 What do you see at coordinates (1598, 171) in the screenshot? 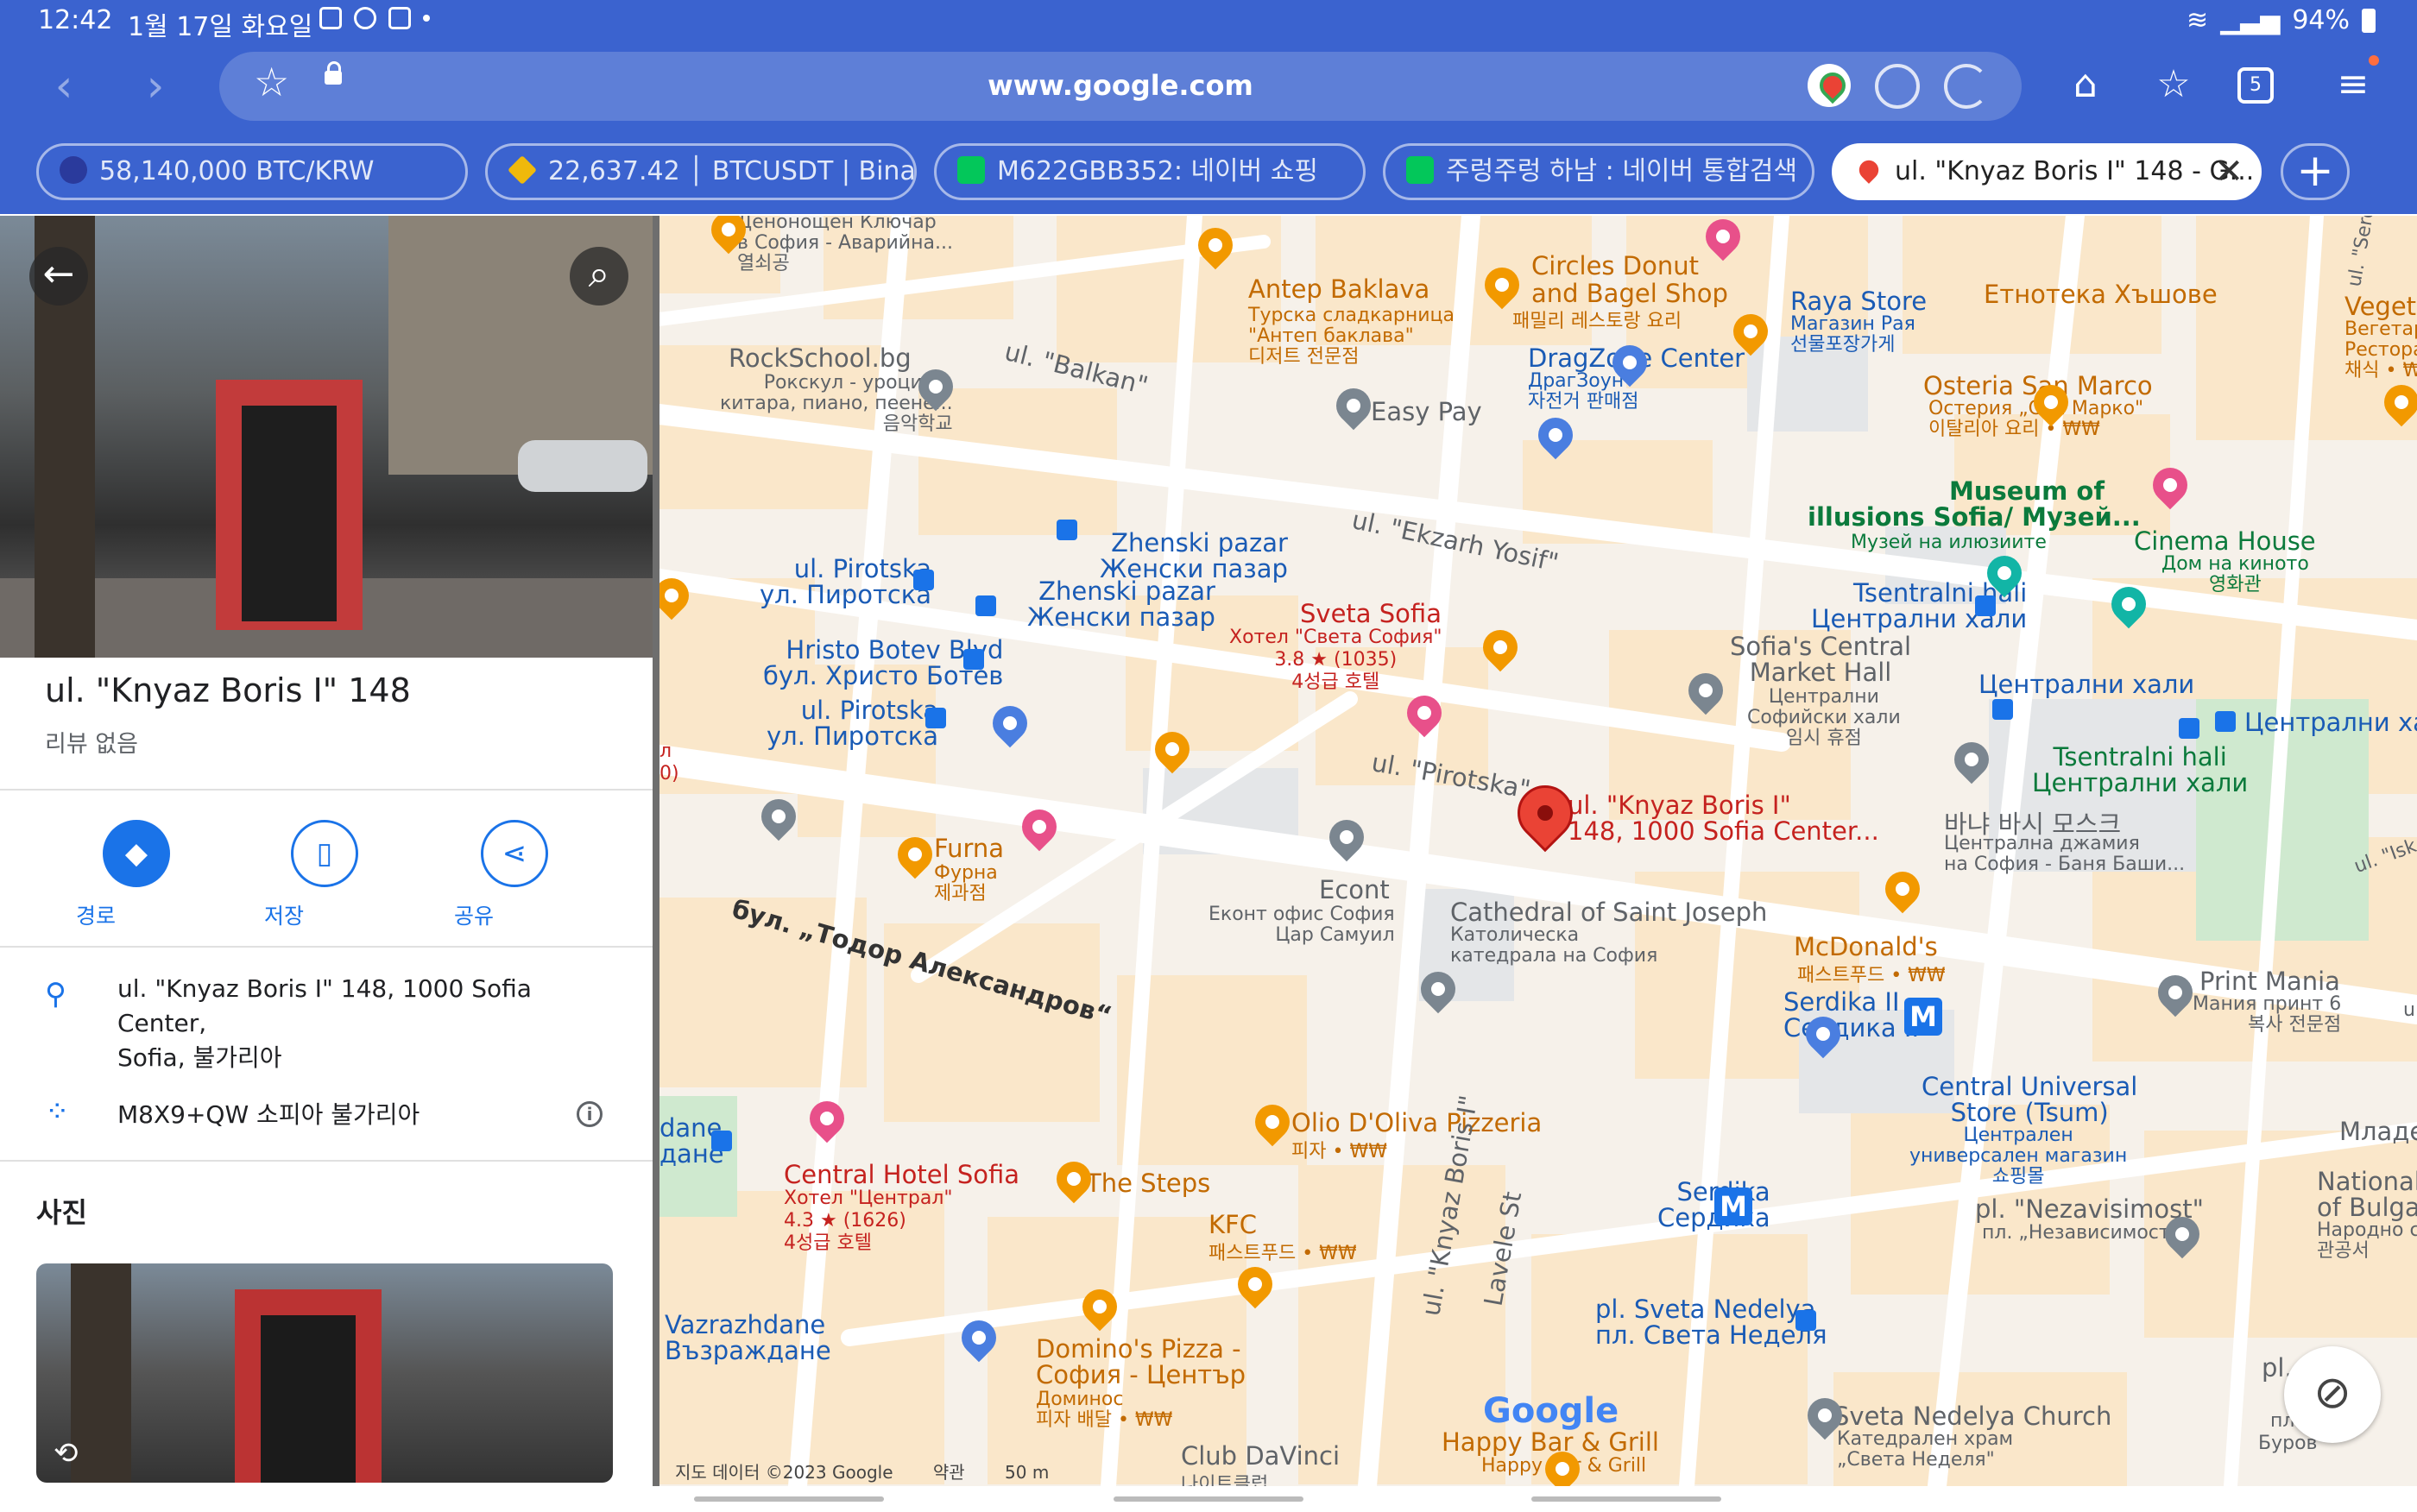
I see `tab-naver-search: 주렁주렁 하남 : 네이버 통합검색` at bounding box center [1598, 171].